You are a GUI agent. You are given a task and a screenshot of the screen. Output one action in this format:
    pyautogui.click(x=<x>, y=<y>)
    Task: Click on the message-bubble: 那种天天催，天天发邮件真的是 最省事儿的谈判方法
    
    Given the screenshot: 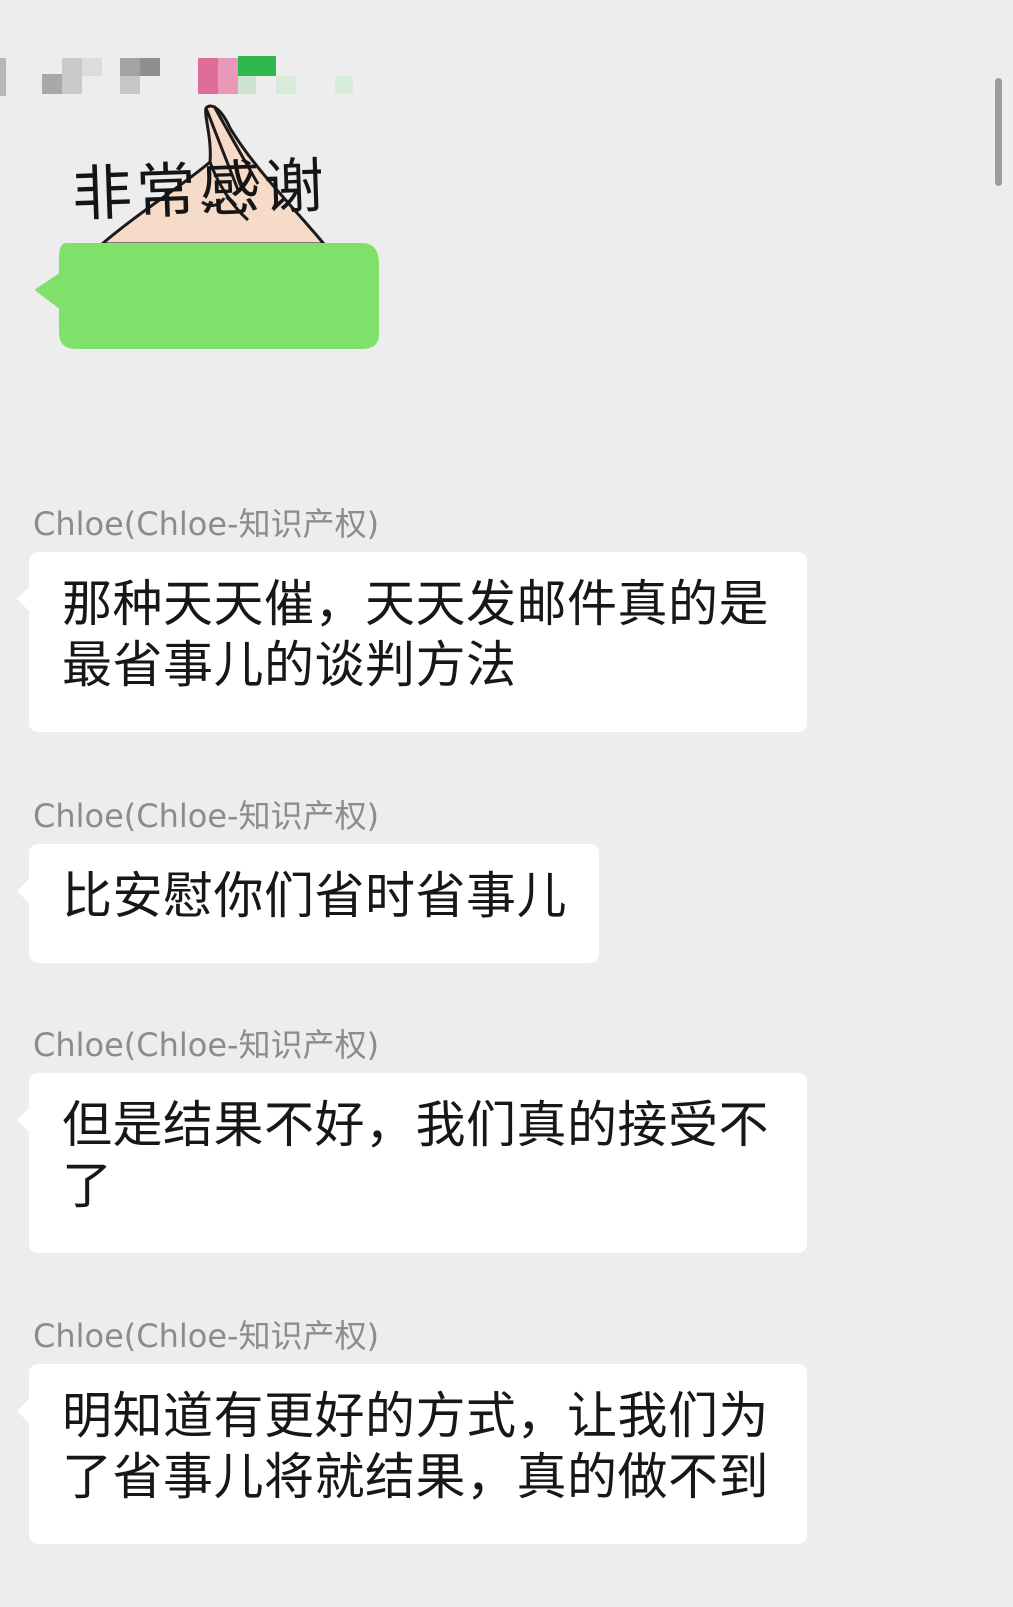 What is the action you would take?
    pyautogui.click(x=412, y=642)
    